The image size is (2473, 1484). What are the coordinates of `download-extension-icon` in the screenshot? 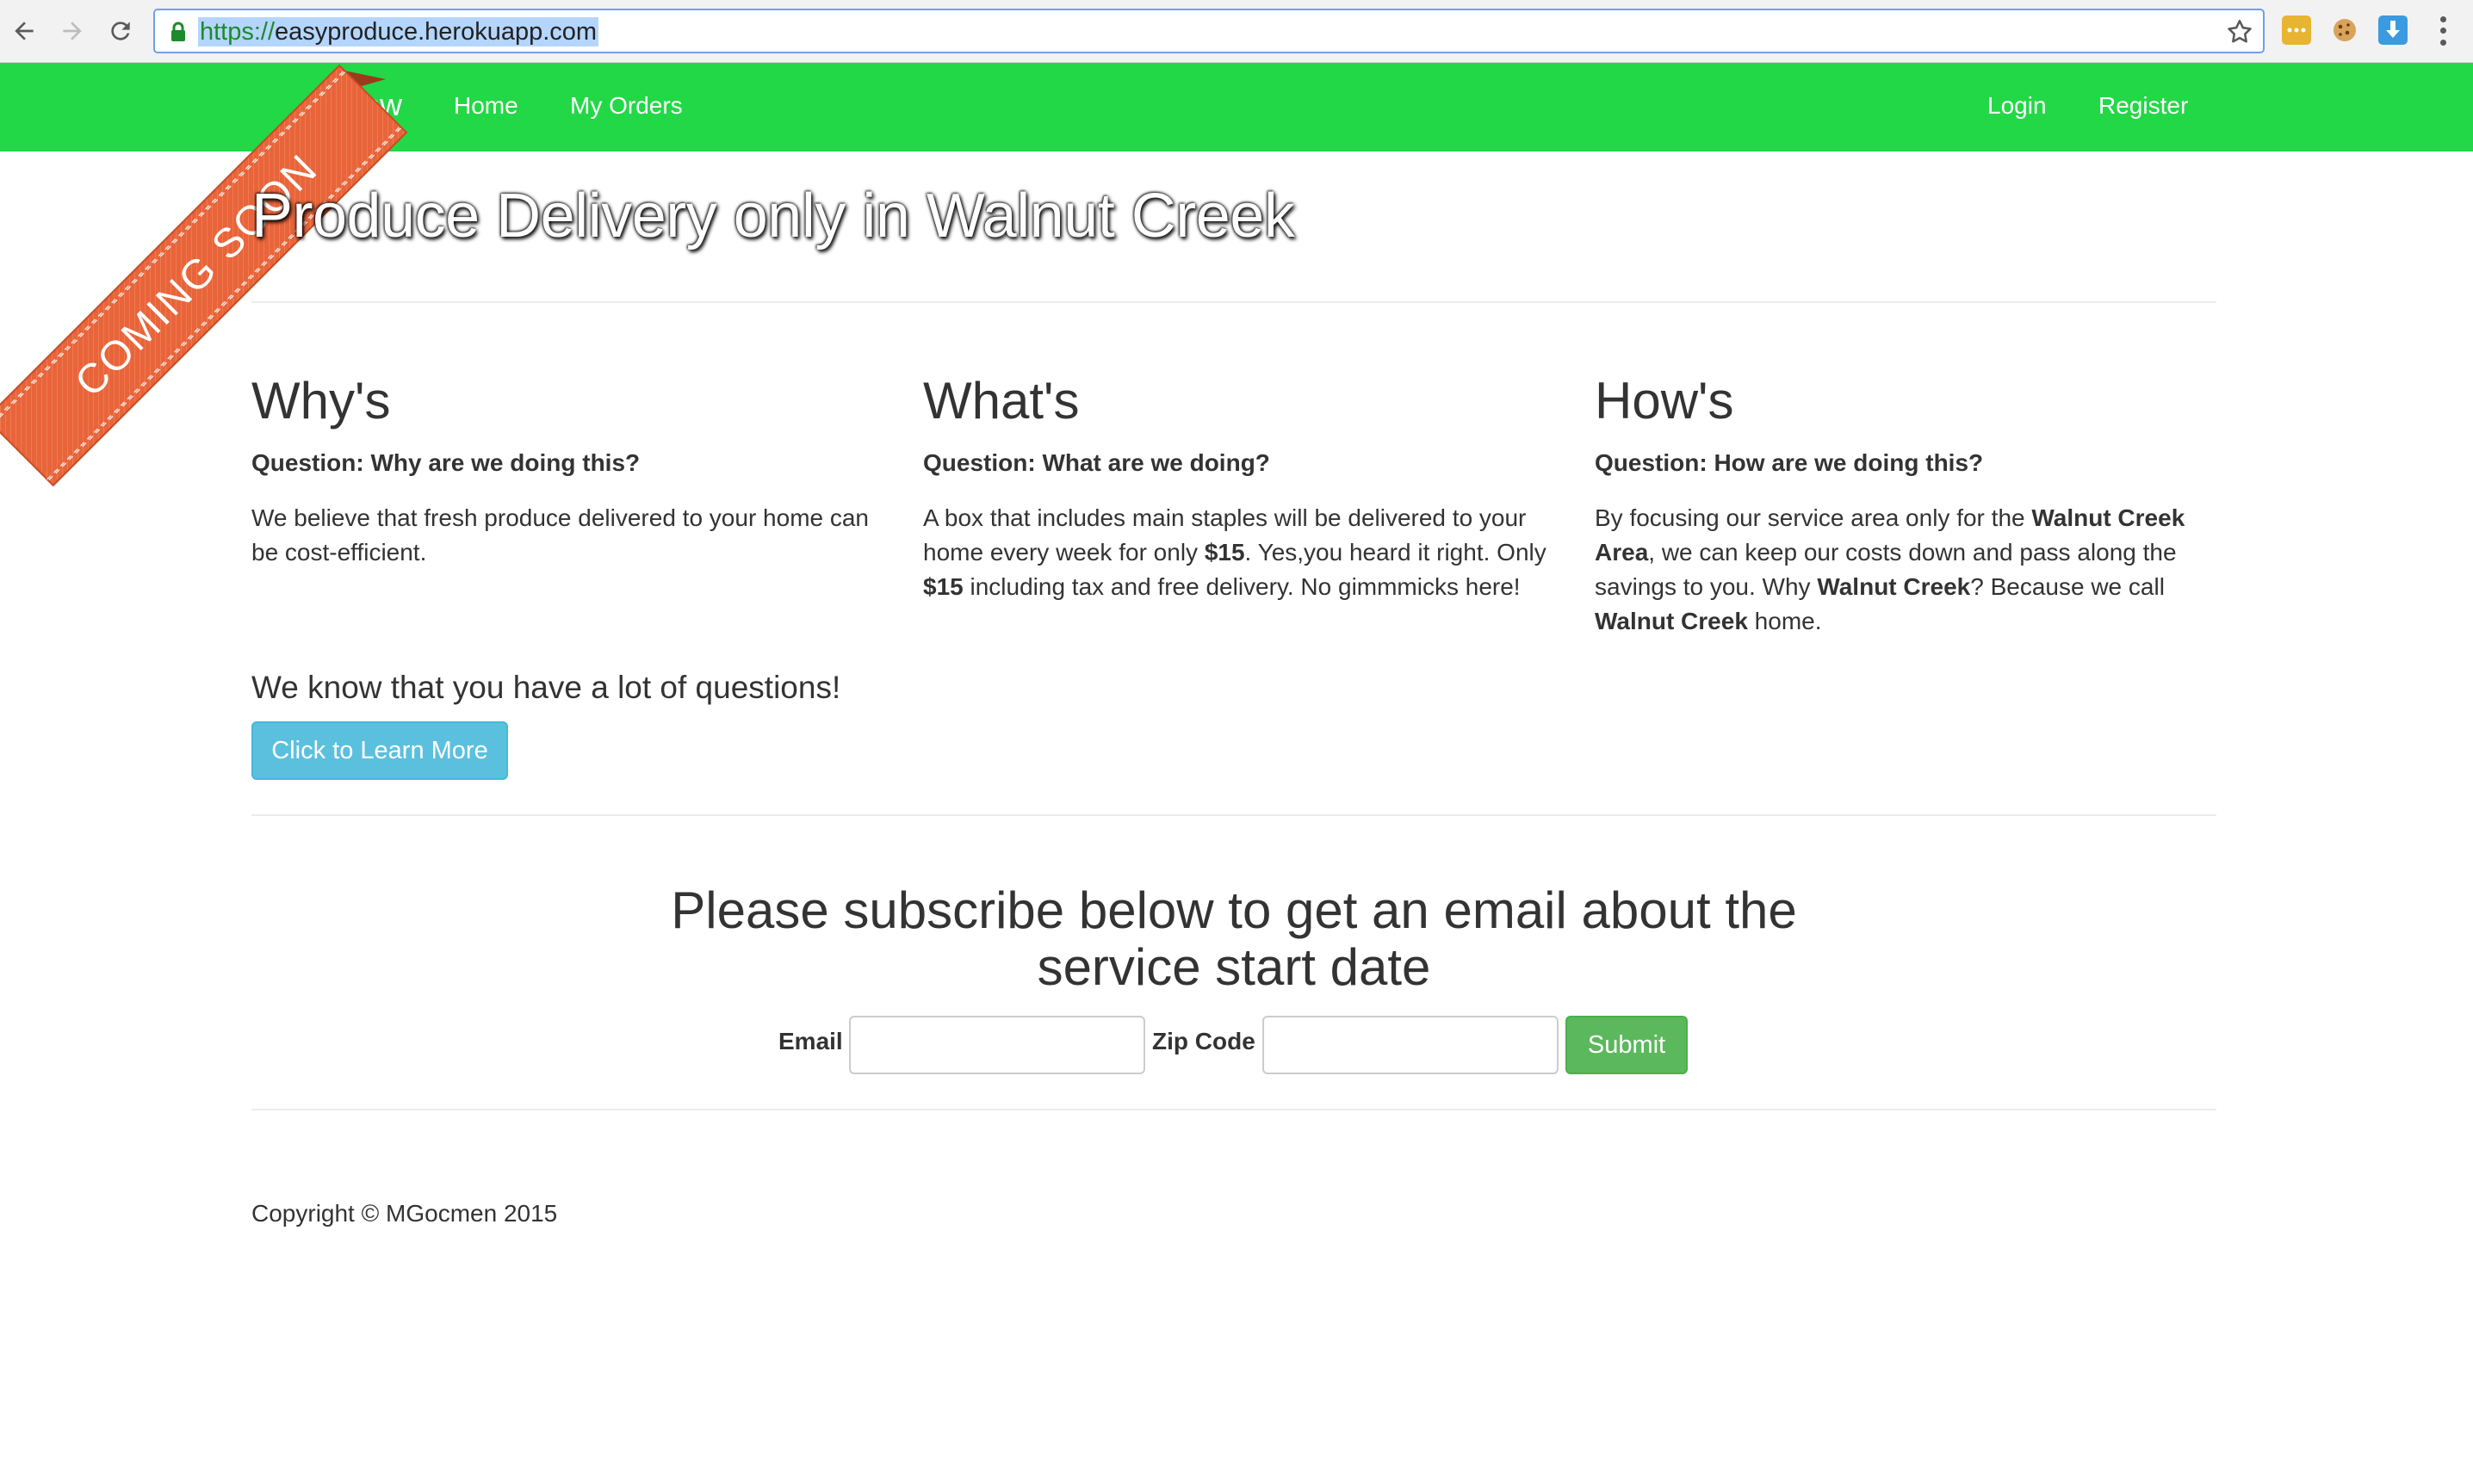 It's located at (2393, 30).